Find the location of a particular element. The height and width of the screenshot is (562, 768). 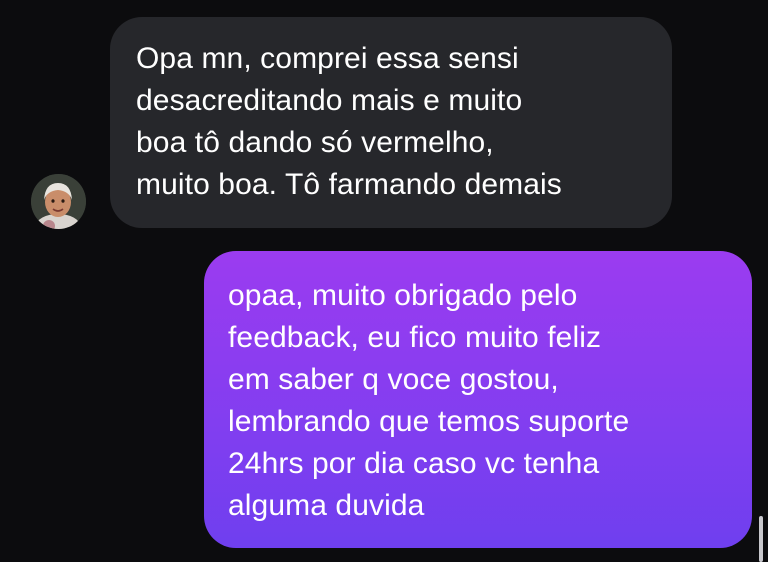

avatar-photo-icon is located at coordinates (58, 201).